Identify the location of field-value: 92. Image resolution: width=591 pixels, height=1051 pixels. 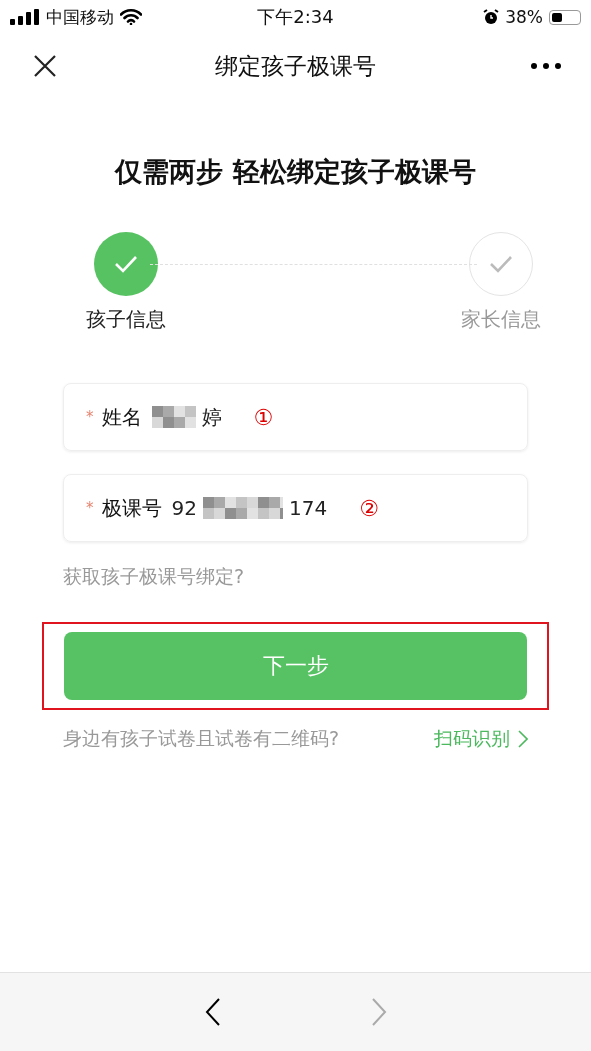
(184, 508).